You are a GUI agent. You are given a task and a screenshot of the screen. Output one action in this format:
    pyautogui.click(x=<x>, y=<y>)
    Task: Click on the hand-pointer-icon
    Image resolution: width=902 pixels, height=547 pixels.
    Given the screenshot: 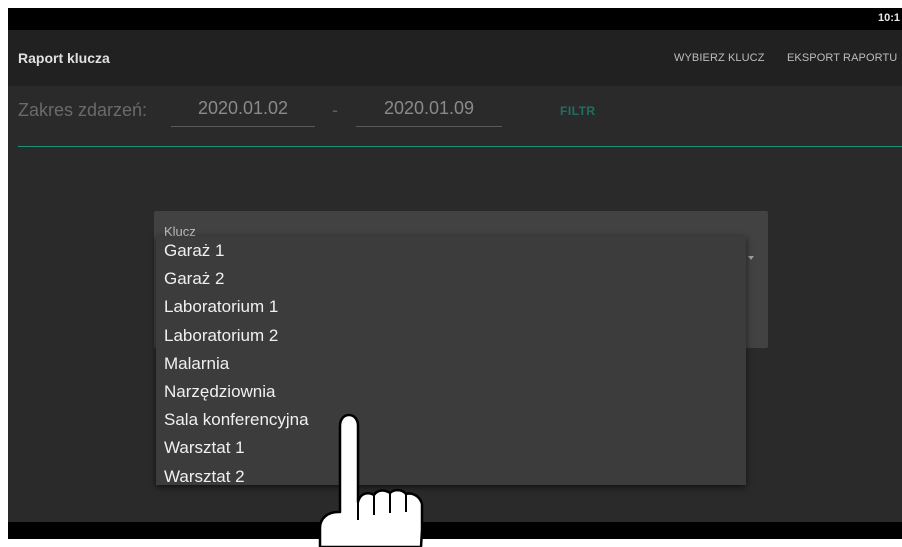 What is the action you would take?
    pyautogui.click(x=371, y=480)
    